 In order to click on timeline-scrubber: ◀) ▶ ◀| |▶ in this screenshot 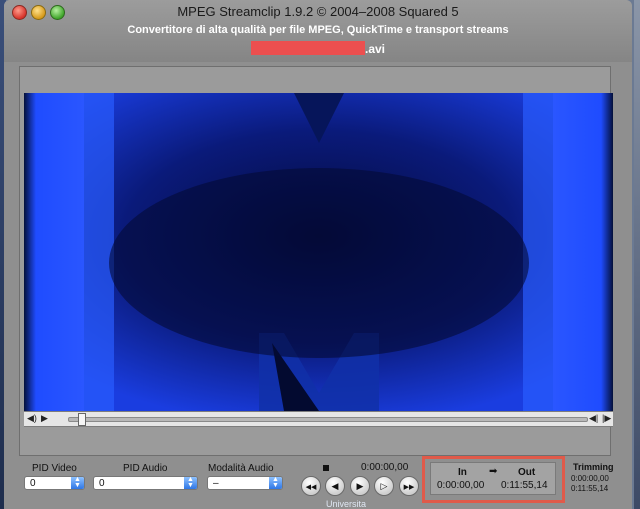, I will do `click(318, 419)`.